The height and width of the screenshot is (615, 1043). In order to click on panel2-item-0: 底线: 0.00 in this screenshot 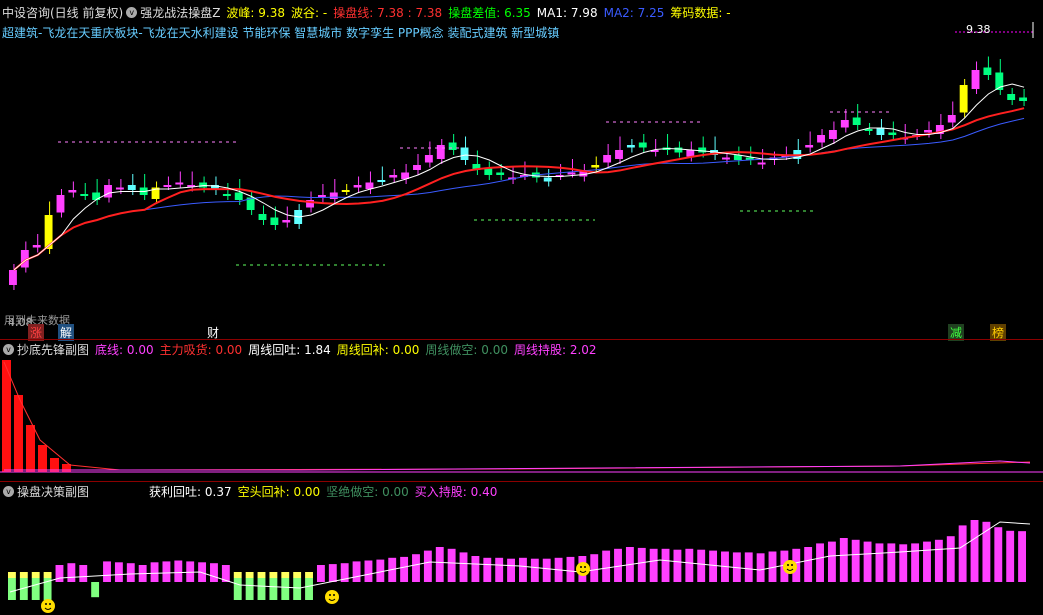, I will do `click(124, 350)`.